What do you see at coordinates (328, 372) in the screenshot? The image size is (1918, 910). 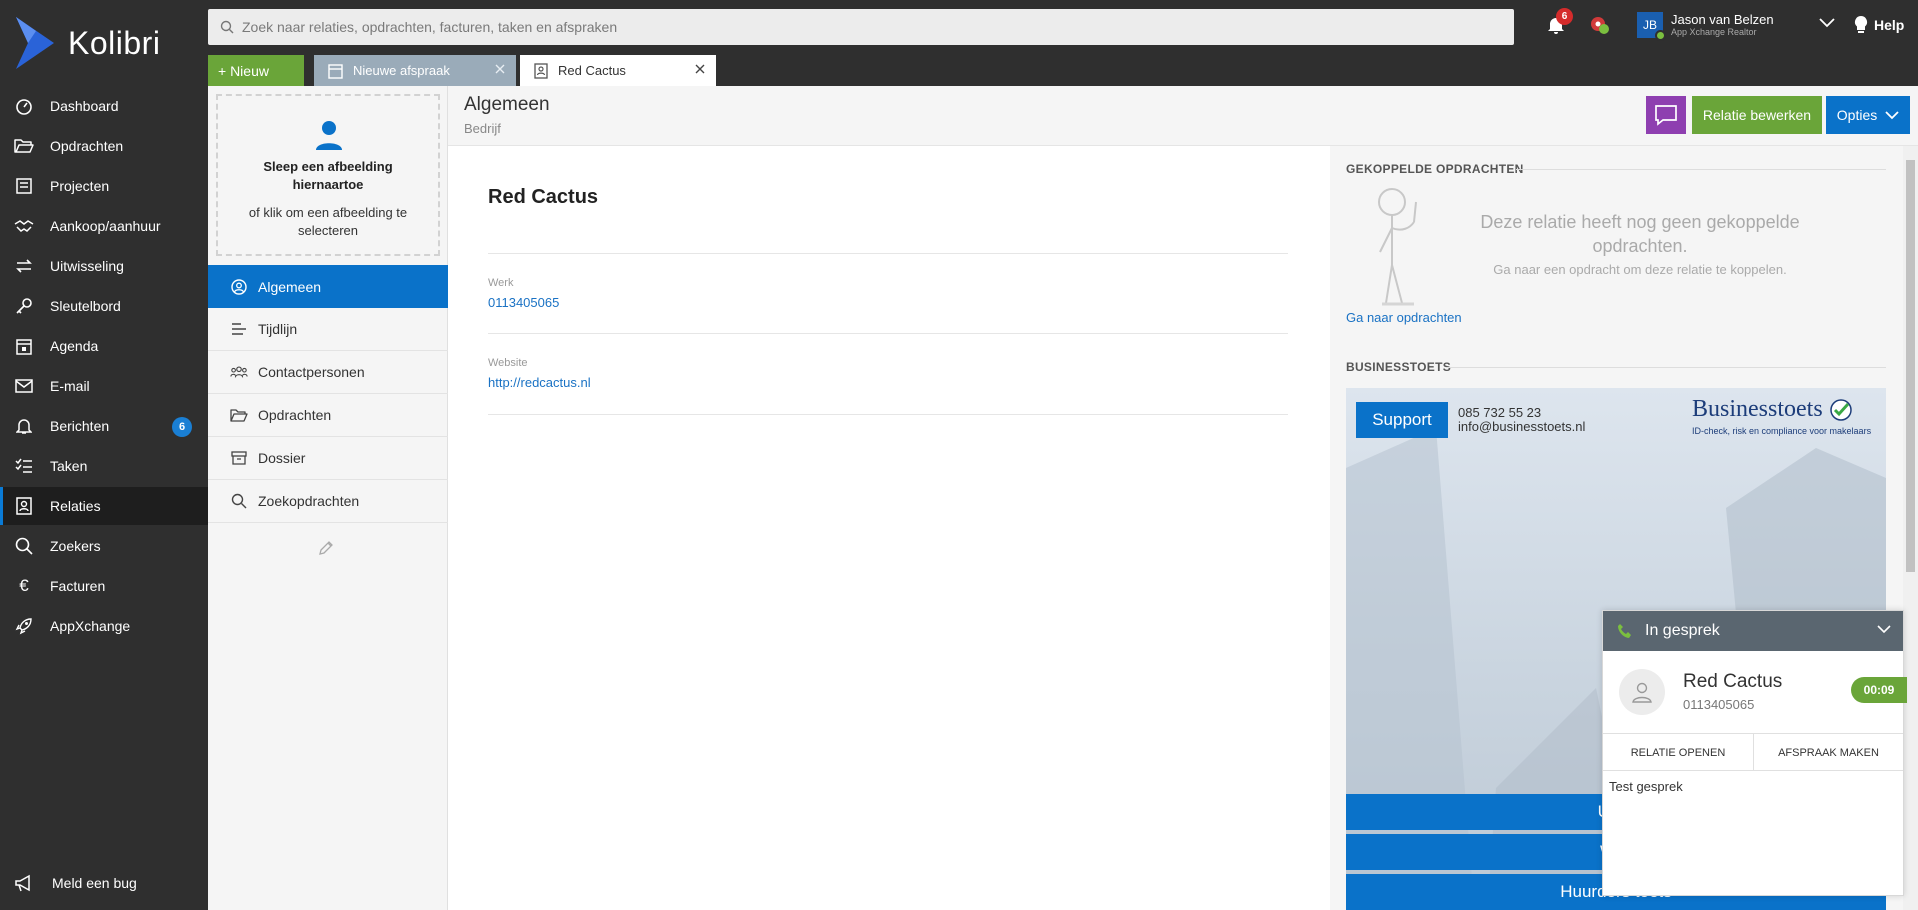 I see `subnav-item-contactpersonen: Contactpersonen` at bounding box center [328, 372].